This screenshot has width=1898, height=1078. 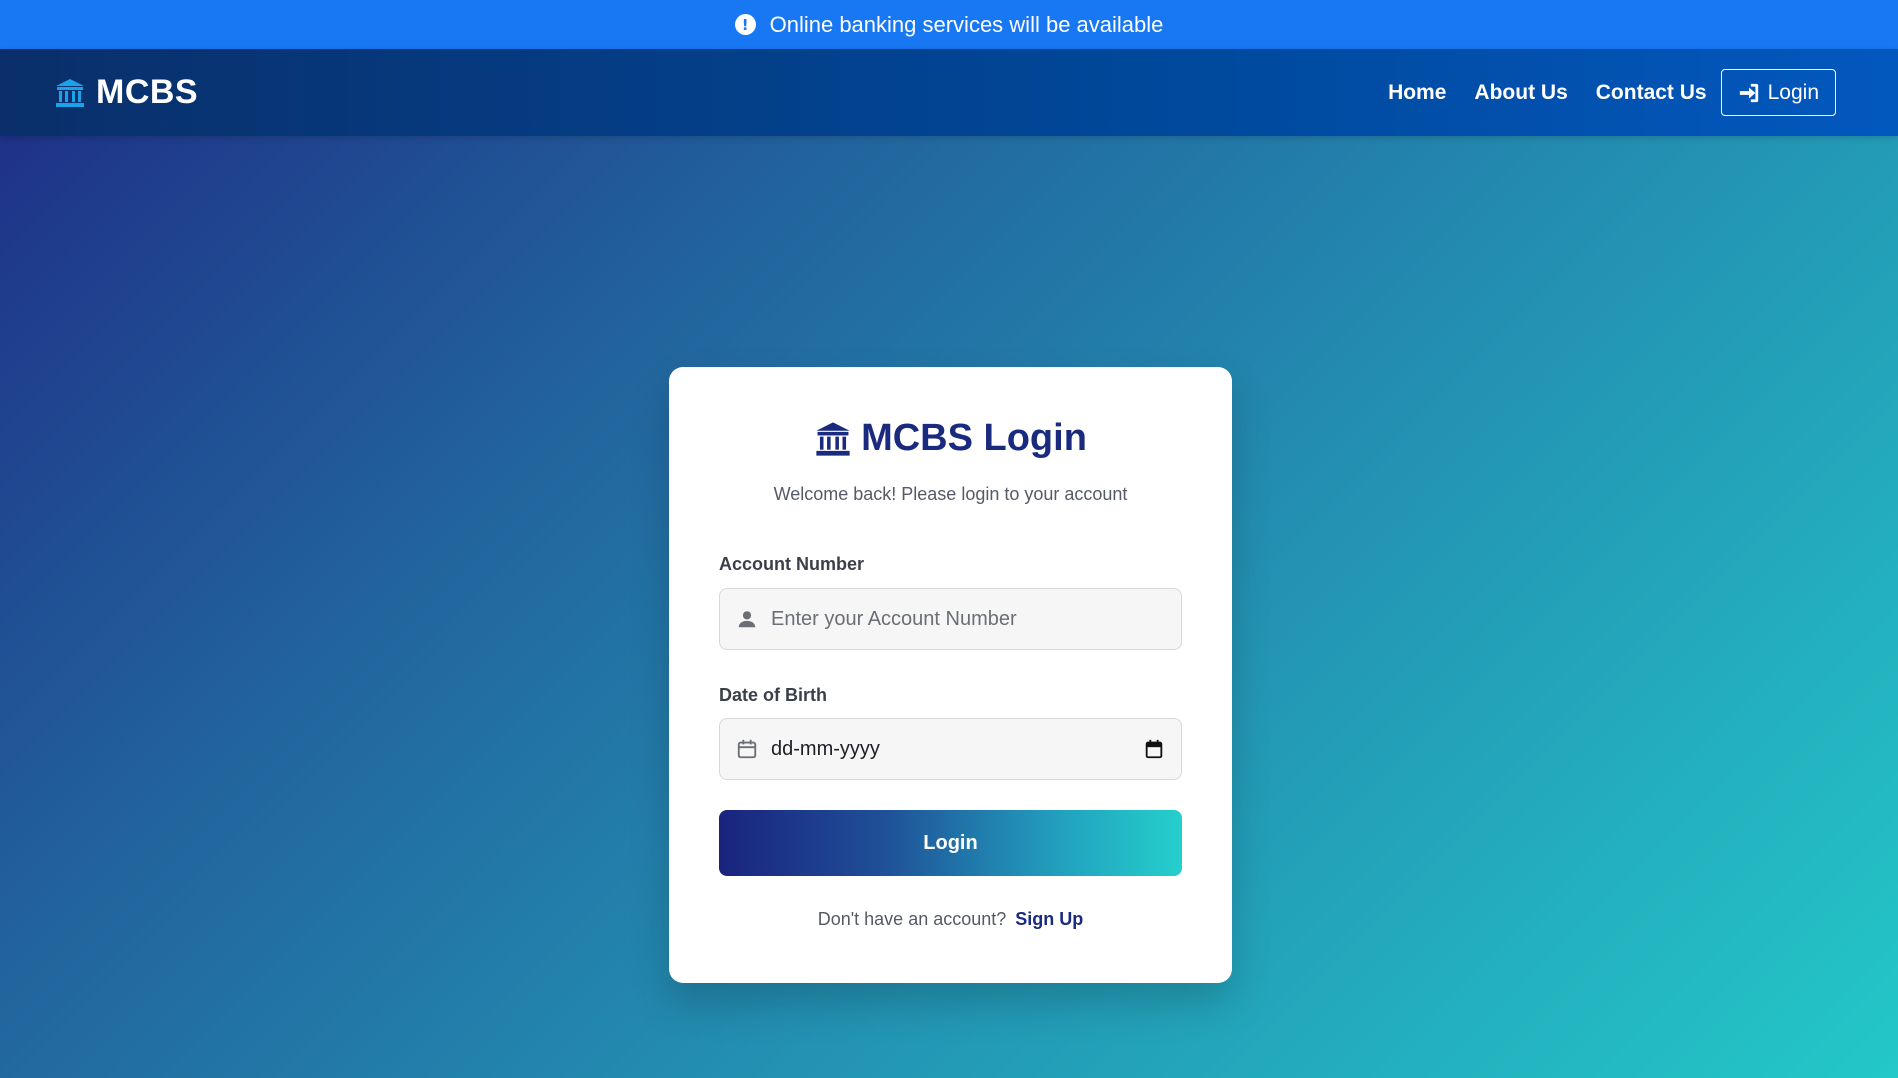 I want to click on nav-links: Home About Us Contact Us Login, so click(x=1598, y=92).